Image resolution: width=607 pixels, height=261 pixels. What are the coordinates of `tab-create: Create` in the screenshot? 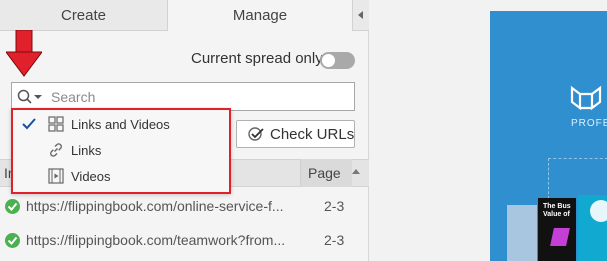 It's located at (84, 15).